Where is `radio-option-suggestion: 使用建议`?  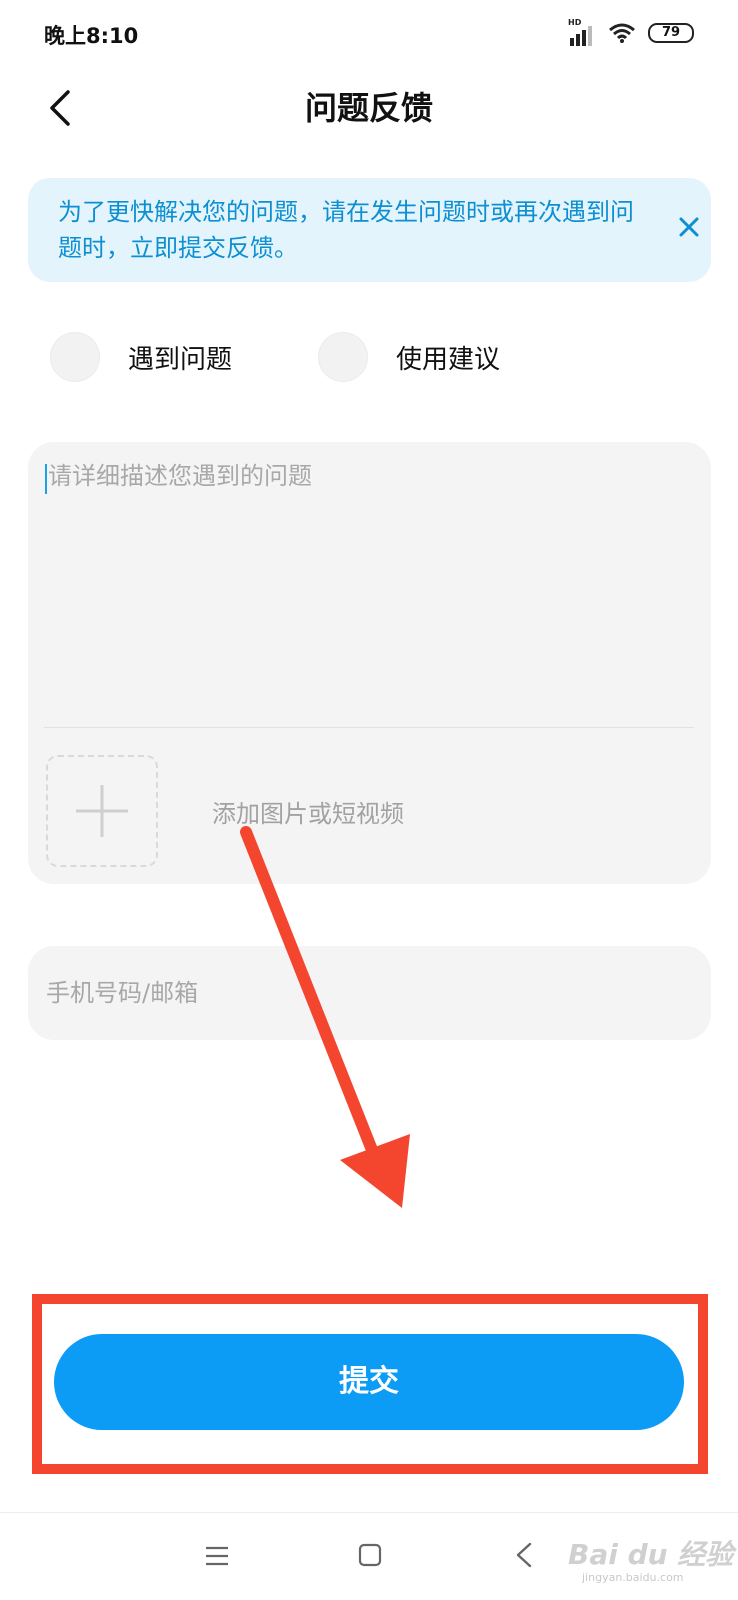 radio-option-suggestion: 使用建议 is located at coordinates (409, 357).